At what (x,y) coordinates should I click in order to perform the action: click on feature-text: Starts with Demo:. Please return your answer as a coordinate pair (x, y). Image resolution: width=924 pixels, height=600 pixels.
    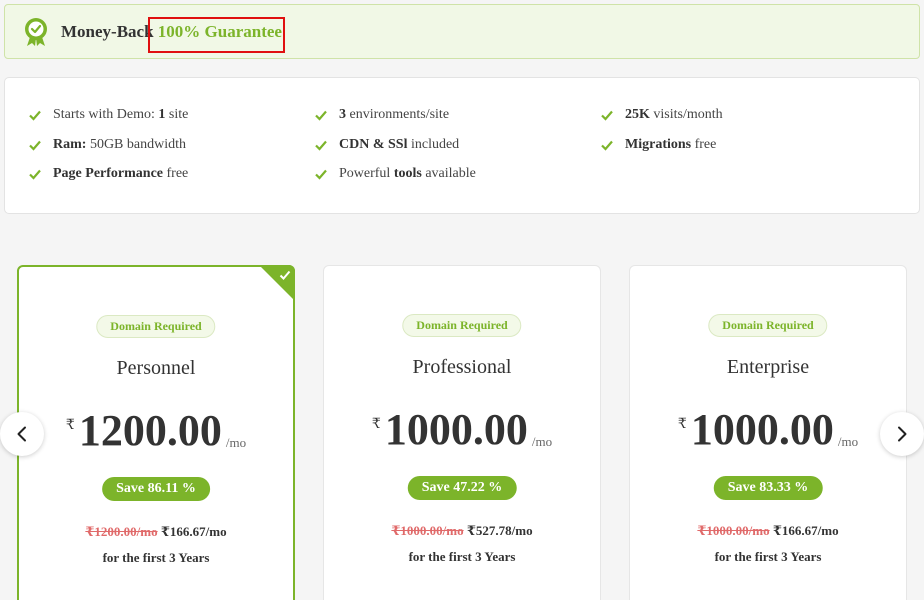
    Looking at the image, I should click on (106, 114).